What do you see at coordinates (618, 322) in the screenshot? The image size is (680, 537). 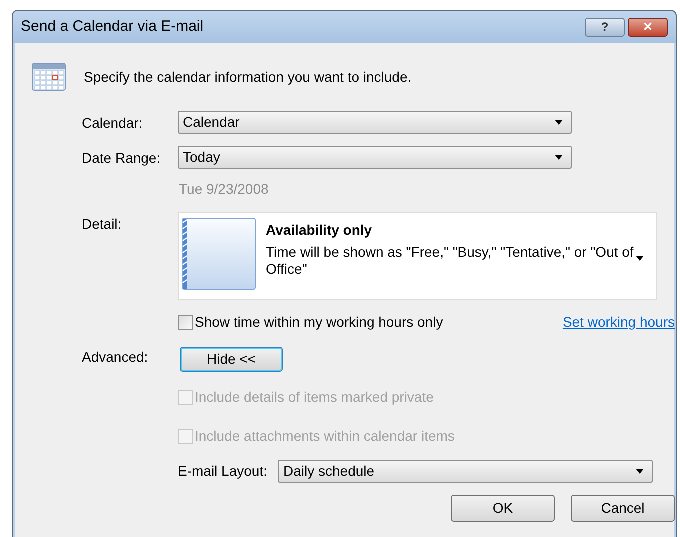 I see `set-working-hours-link: Set working hours` at bounding box center [618, 322].